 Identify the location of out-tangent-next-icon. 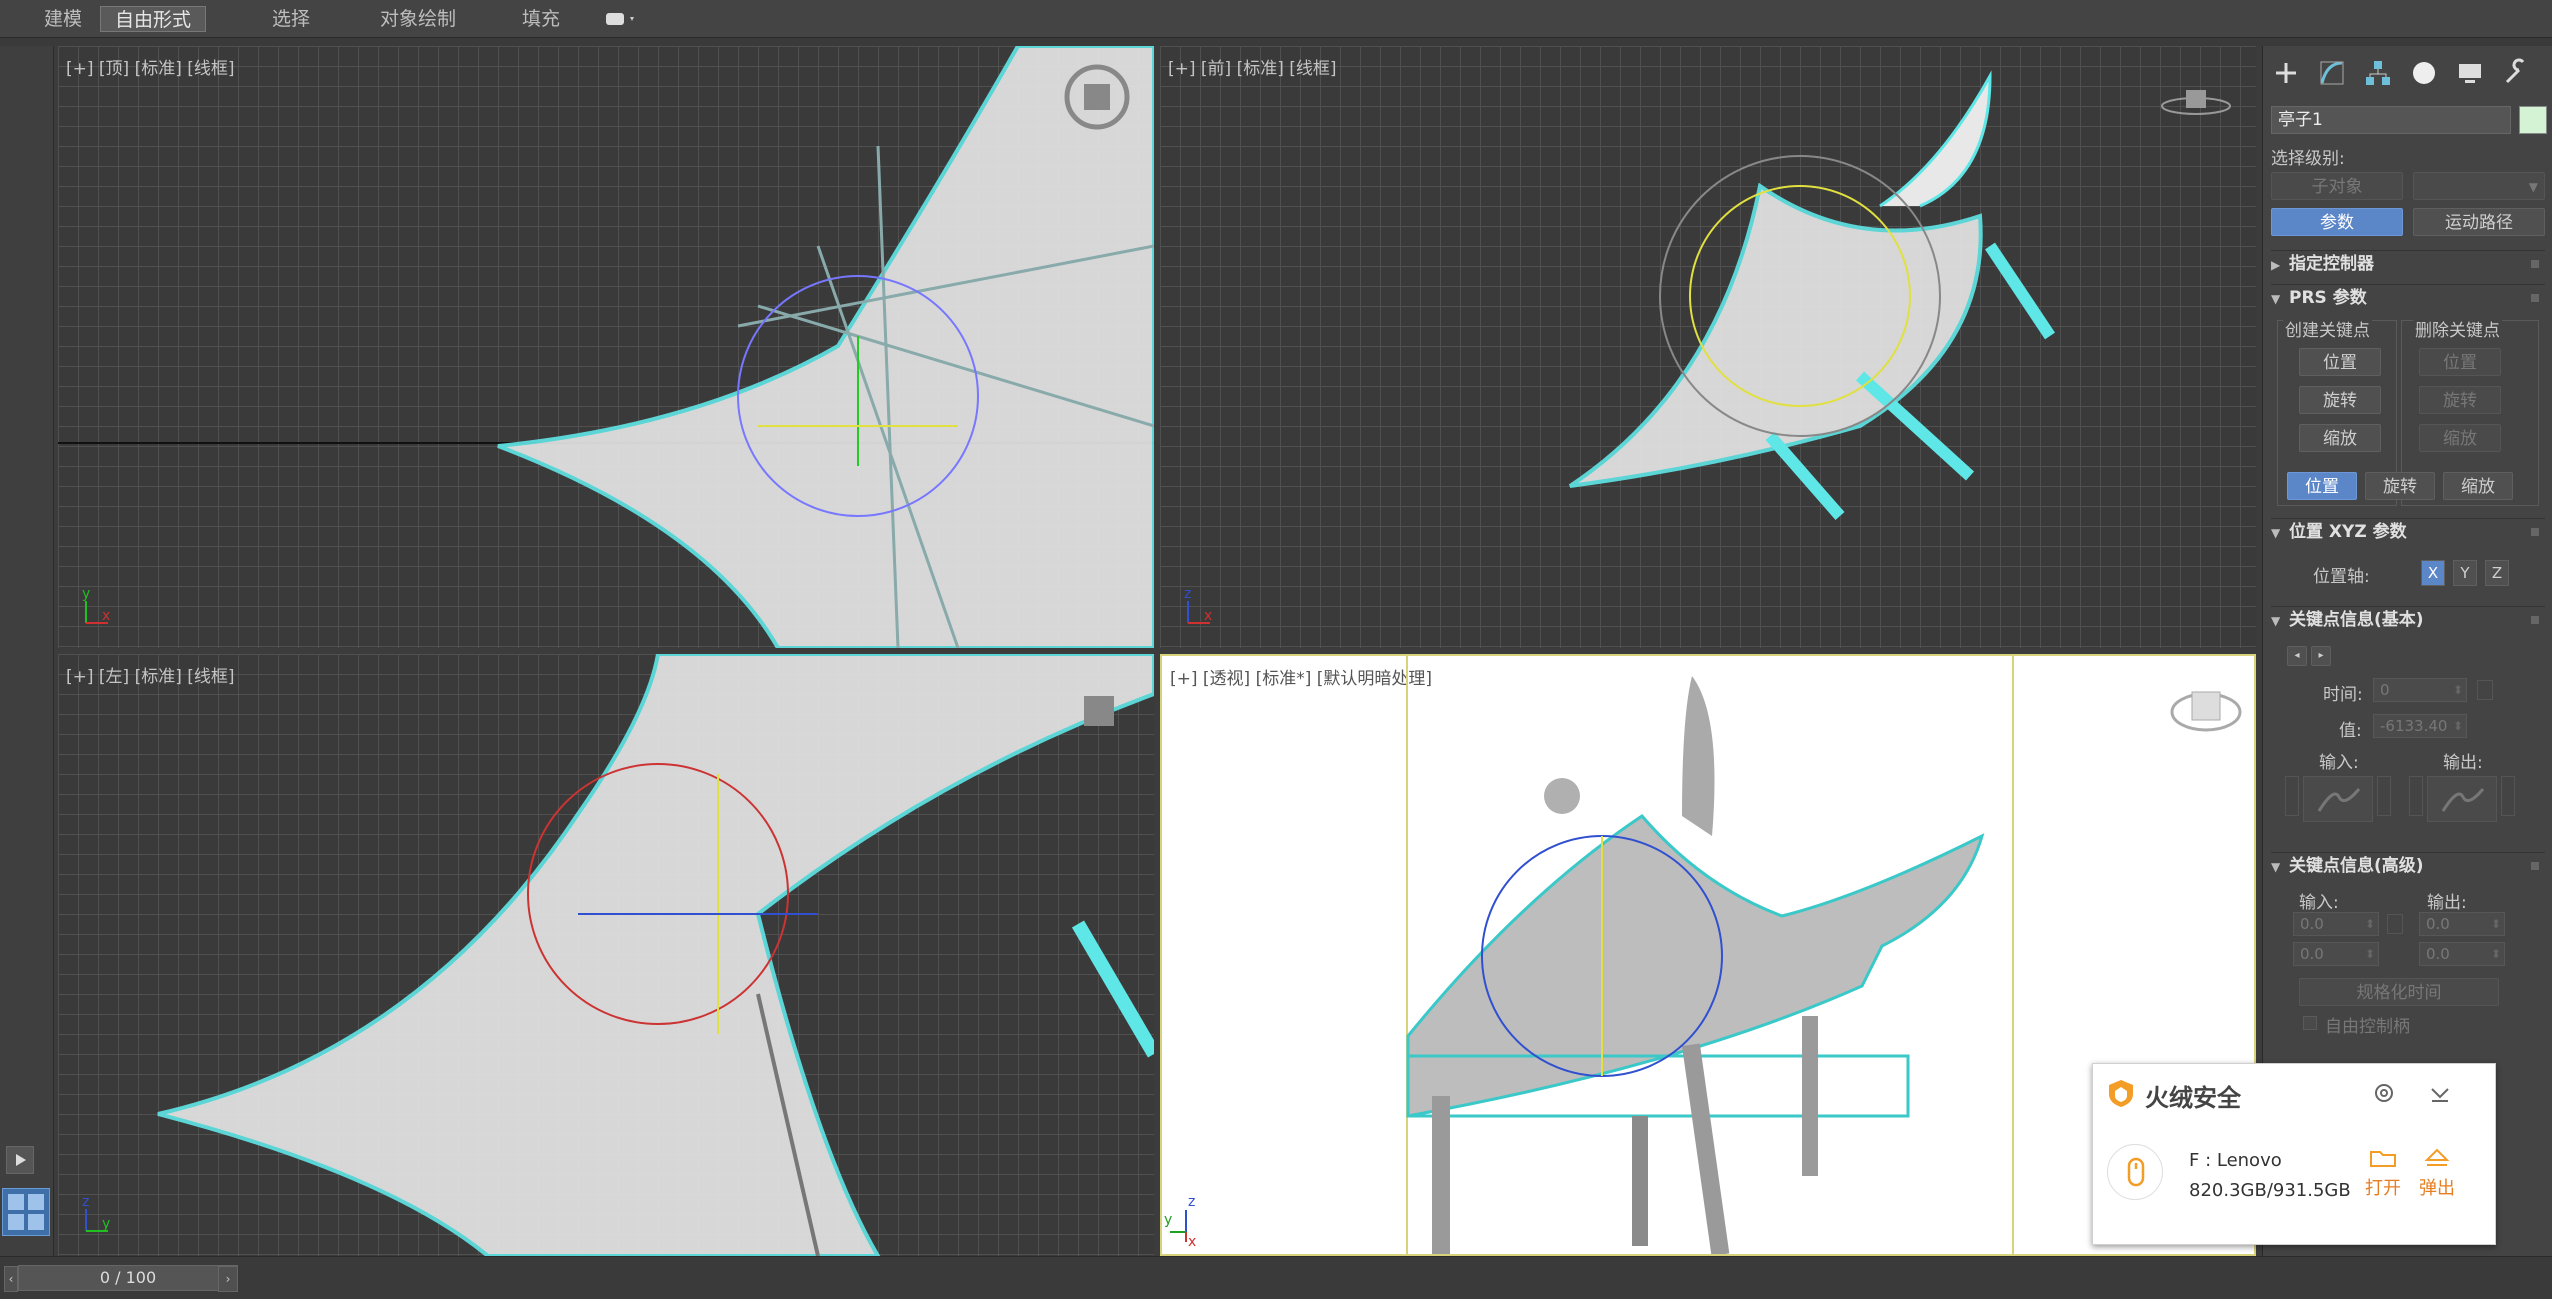
(2508, 796).